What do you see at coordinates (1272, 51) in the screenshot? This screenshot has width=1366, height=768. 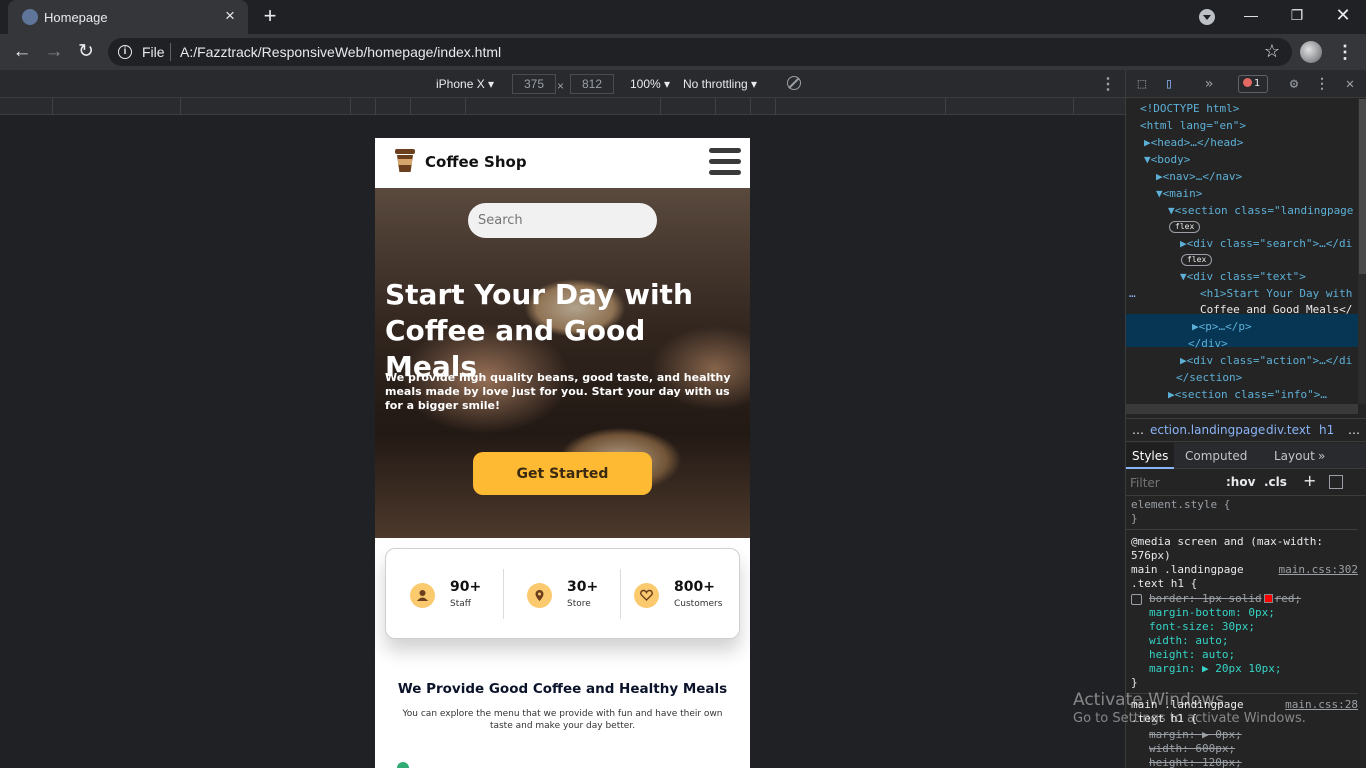 I see `bookmark-star-icon: ☆` at bounding box center [1272, 51].